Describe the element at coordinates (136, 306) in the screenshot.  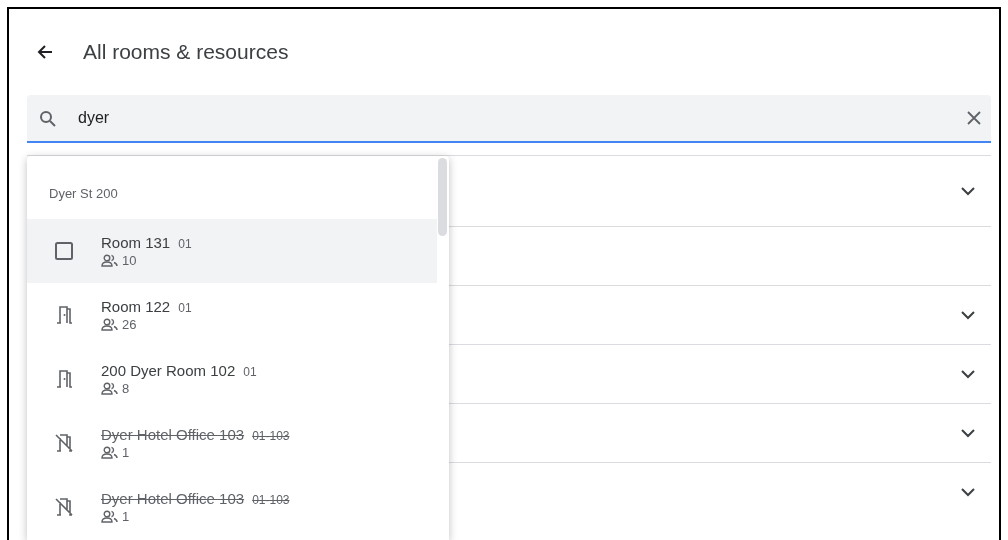
I see `room-name: Room 122` at that location.